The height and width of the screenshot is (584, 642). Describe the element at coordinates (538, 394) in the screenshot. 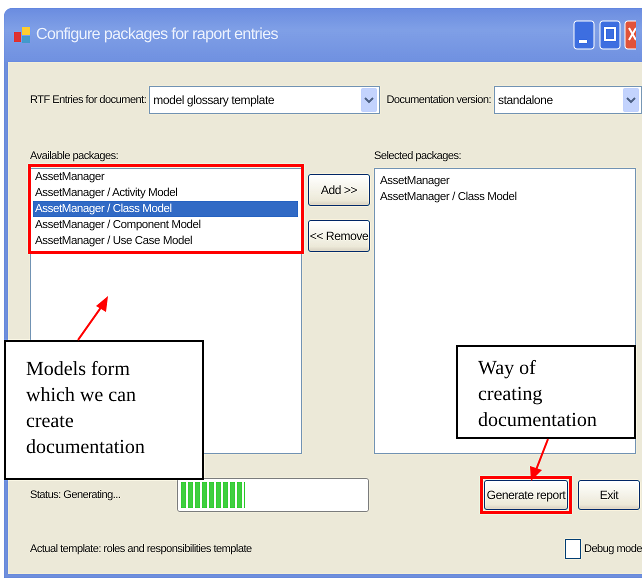

I see `callout-text: Way of creating documentation` at that location.